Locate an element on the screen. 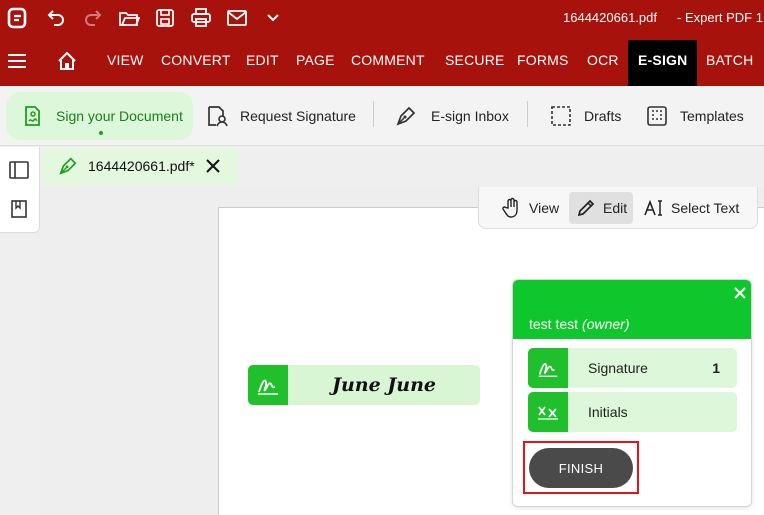  signature-field-item: Signature 1 is located at coordinates (632, 368).